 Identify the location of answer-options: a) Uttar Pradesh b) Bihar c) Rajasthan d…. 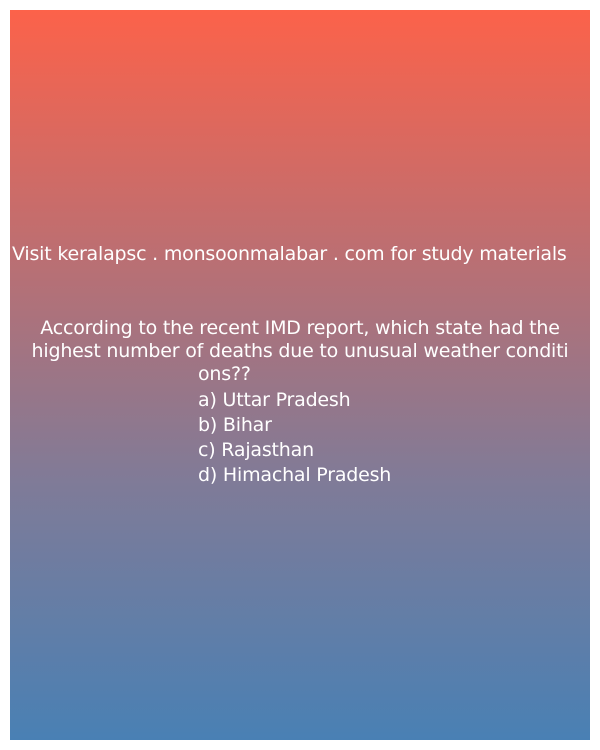
(294, 438).